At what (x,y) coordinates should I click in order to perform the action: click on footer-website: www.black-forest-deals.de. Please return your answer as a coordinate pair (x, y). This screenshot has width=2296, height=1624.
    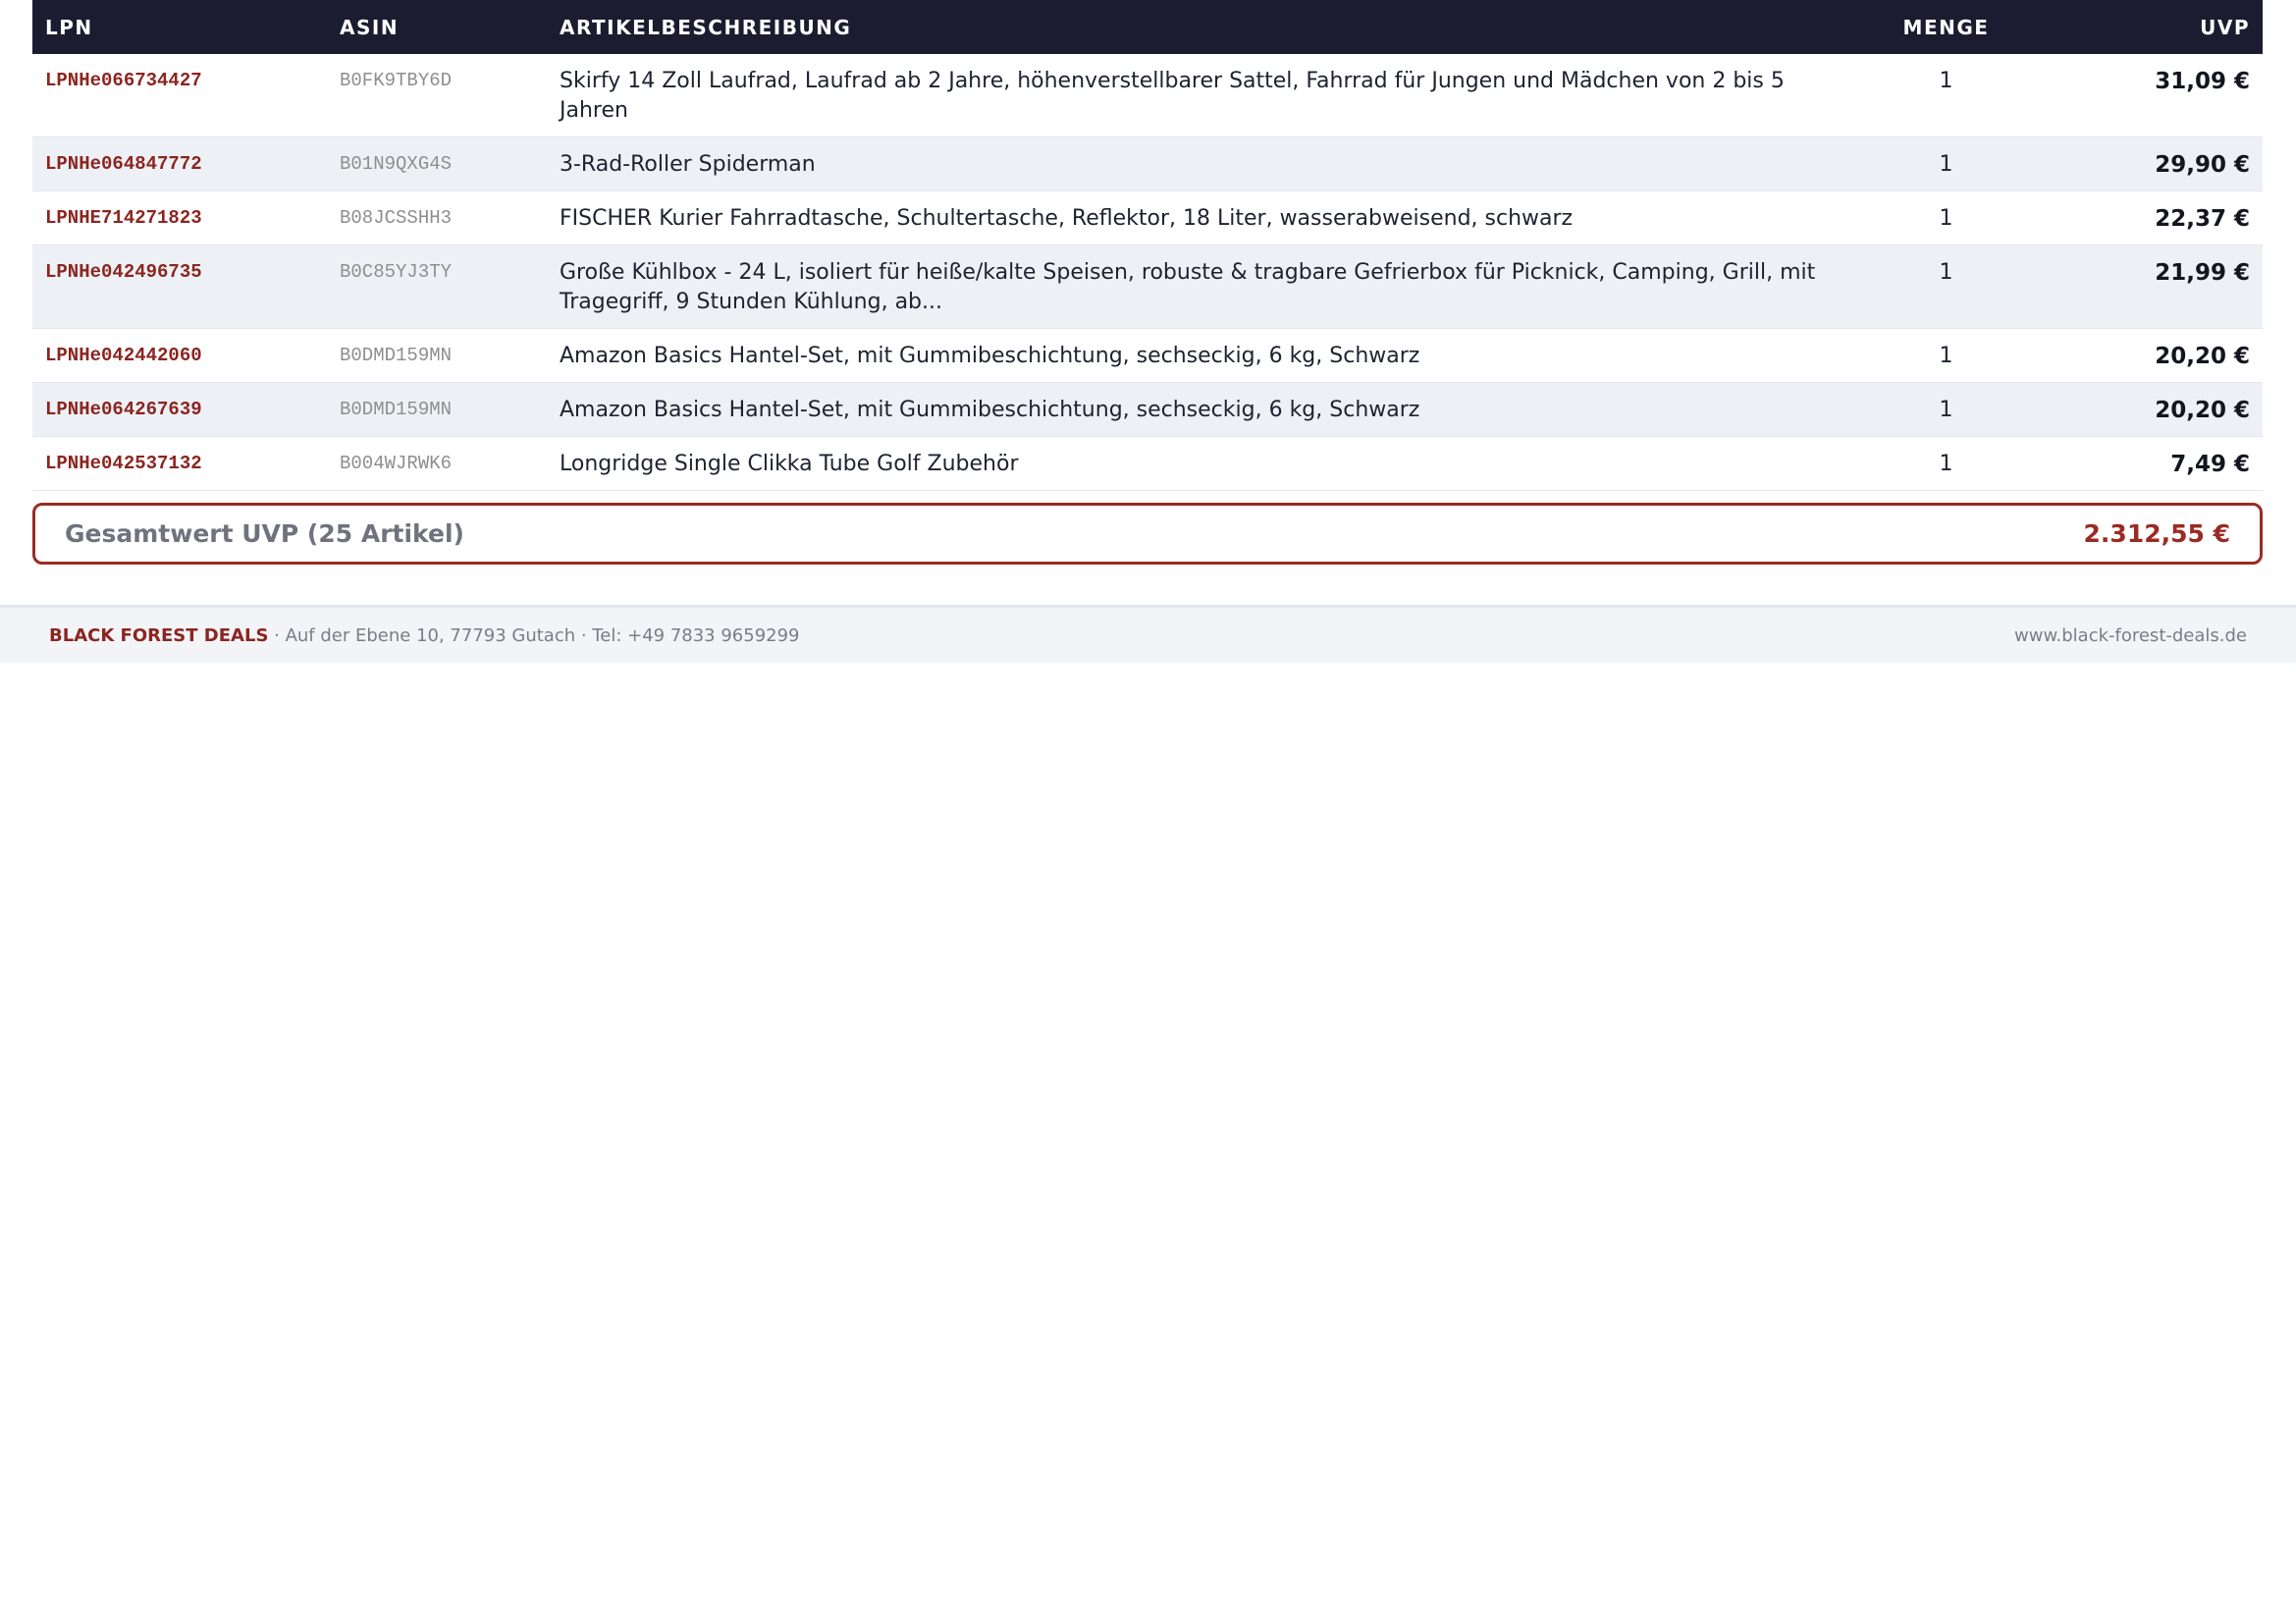
    Looking at the image, I should click on (2130, 635).